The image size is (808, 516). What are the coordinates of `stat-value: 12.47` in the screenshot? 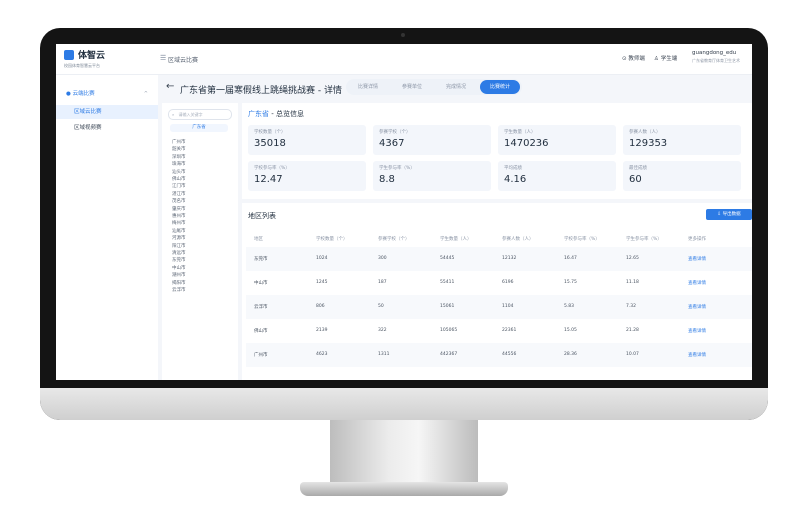 It's located at (268, 179).